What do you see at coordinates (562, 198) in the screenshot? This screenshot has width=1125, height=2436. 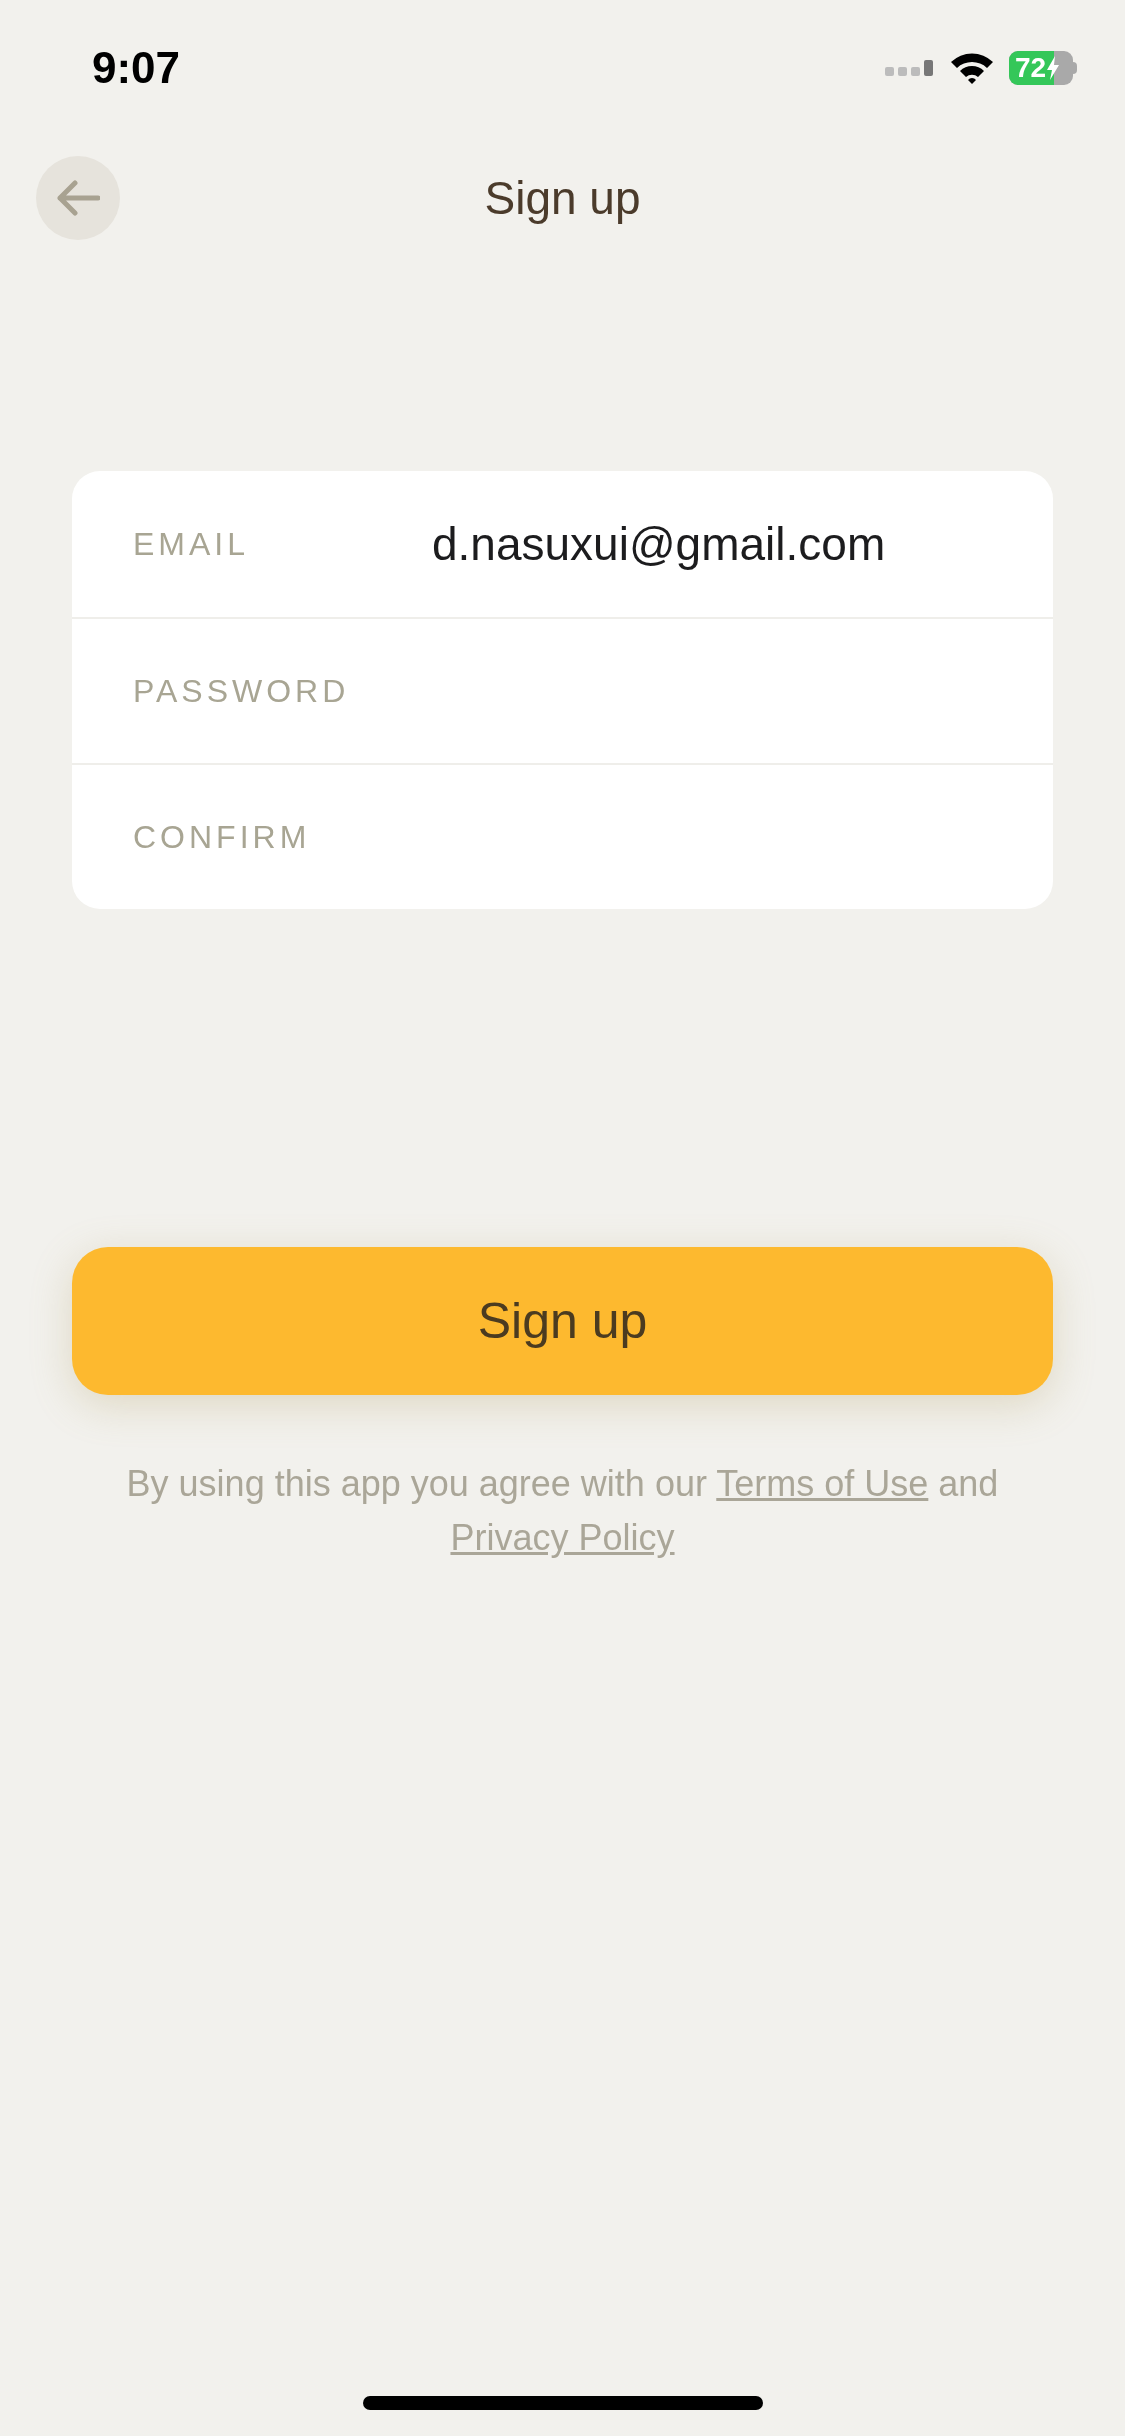 I see `screen-title: Sign up` at bounding box center [562, 198].